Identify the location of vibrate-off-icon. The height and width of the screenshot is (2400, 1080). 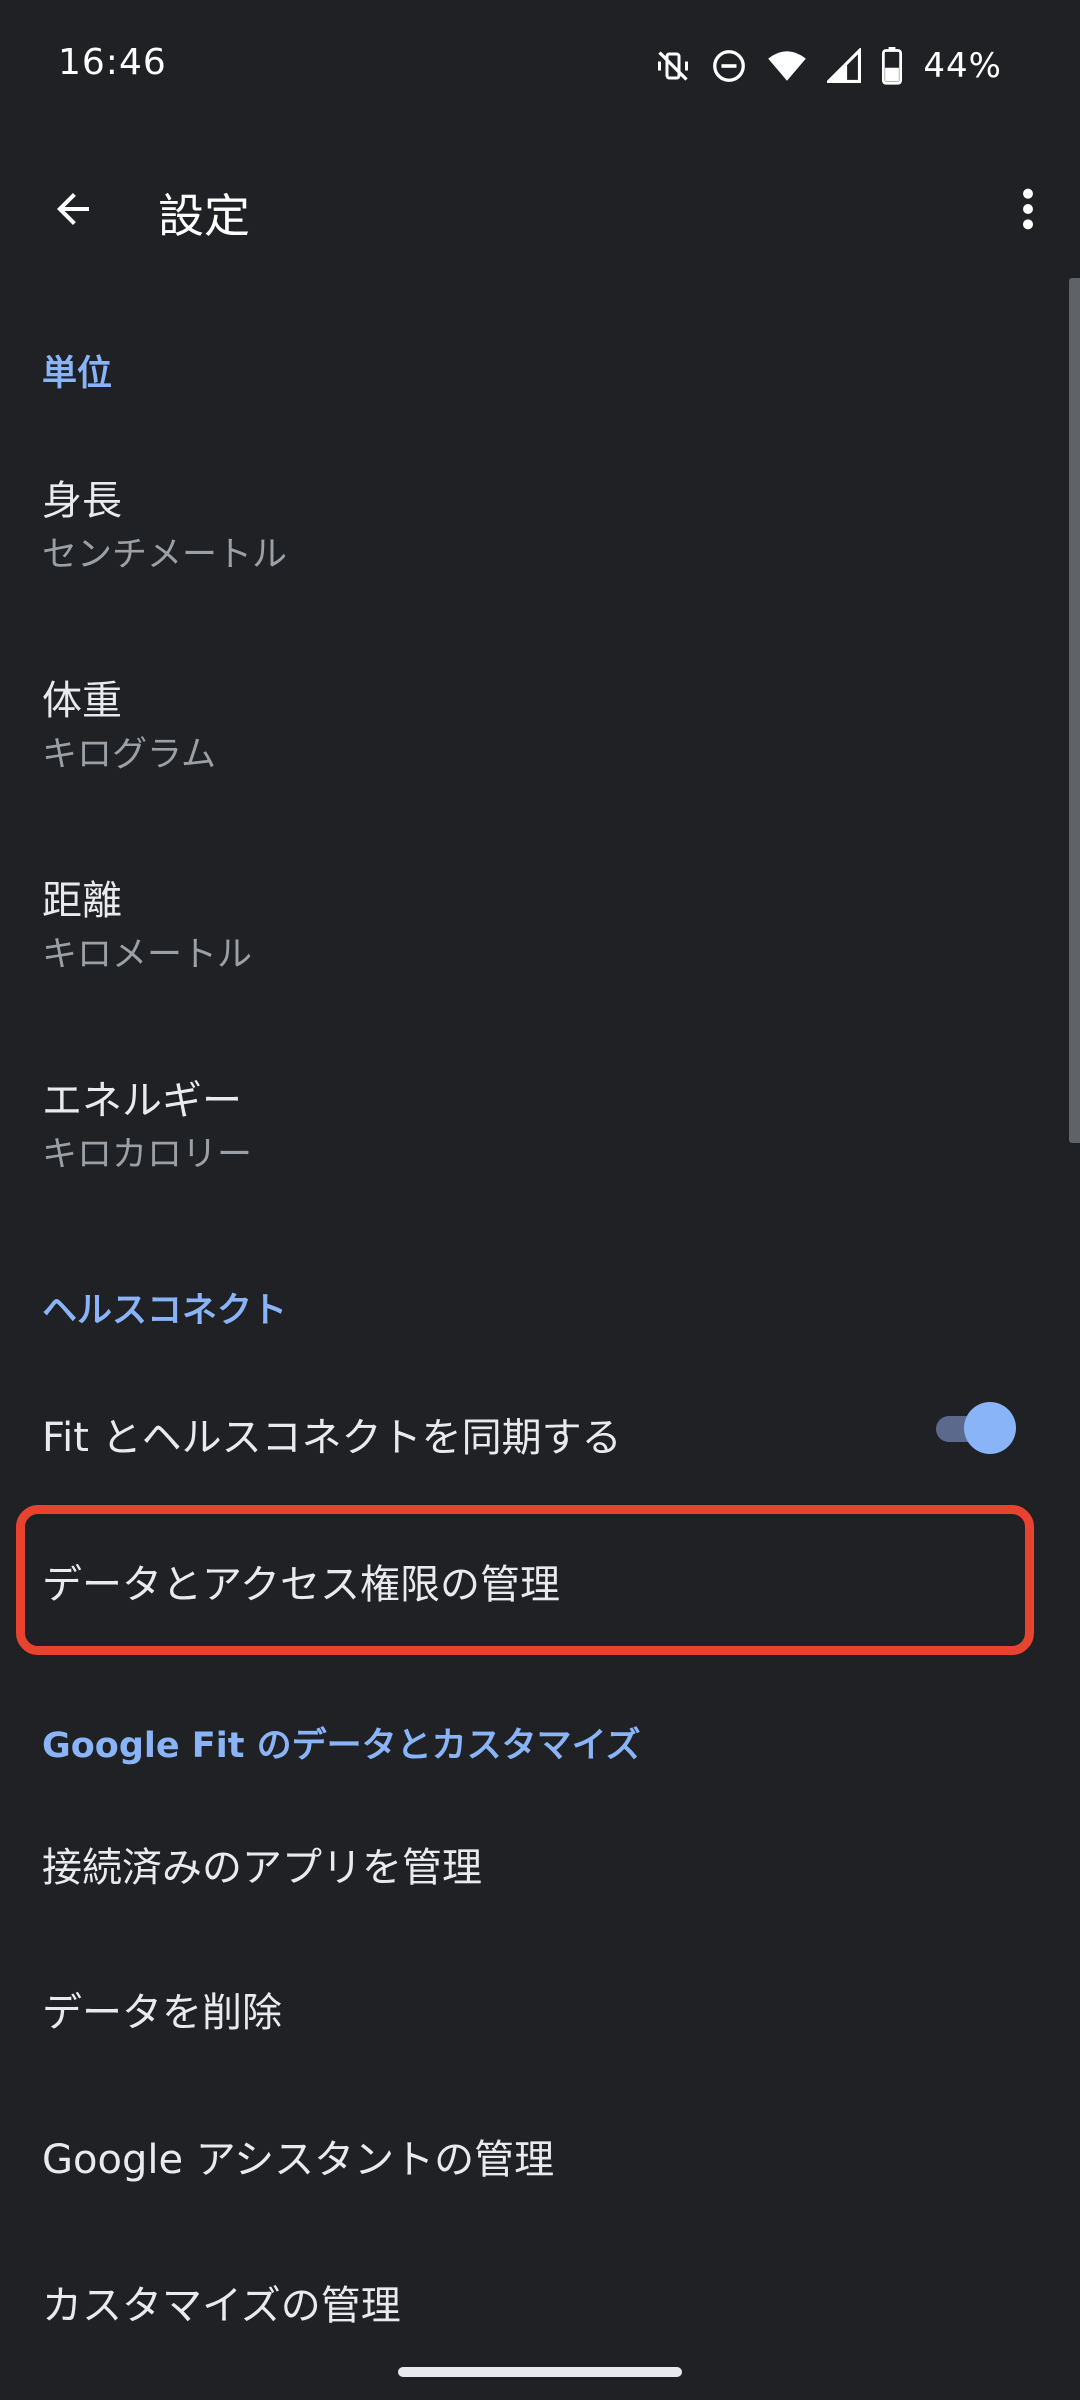
(673, 66).